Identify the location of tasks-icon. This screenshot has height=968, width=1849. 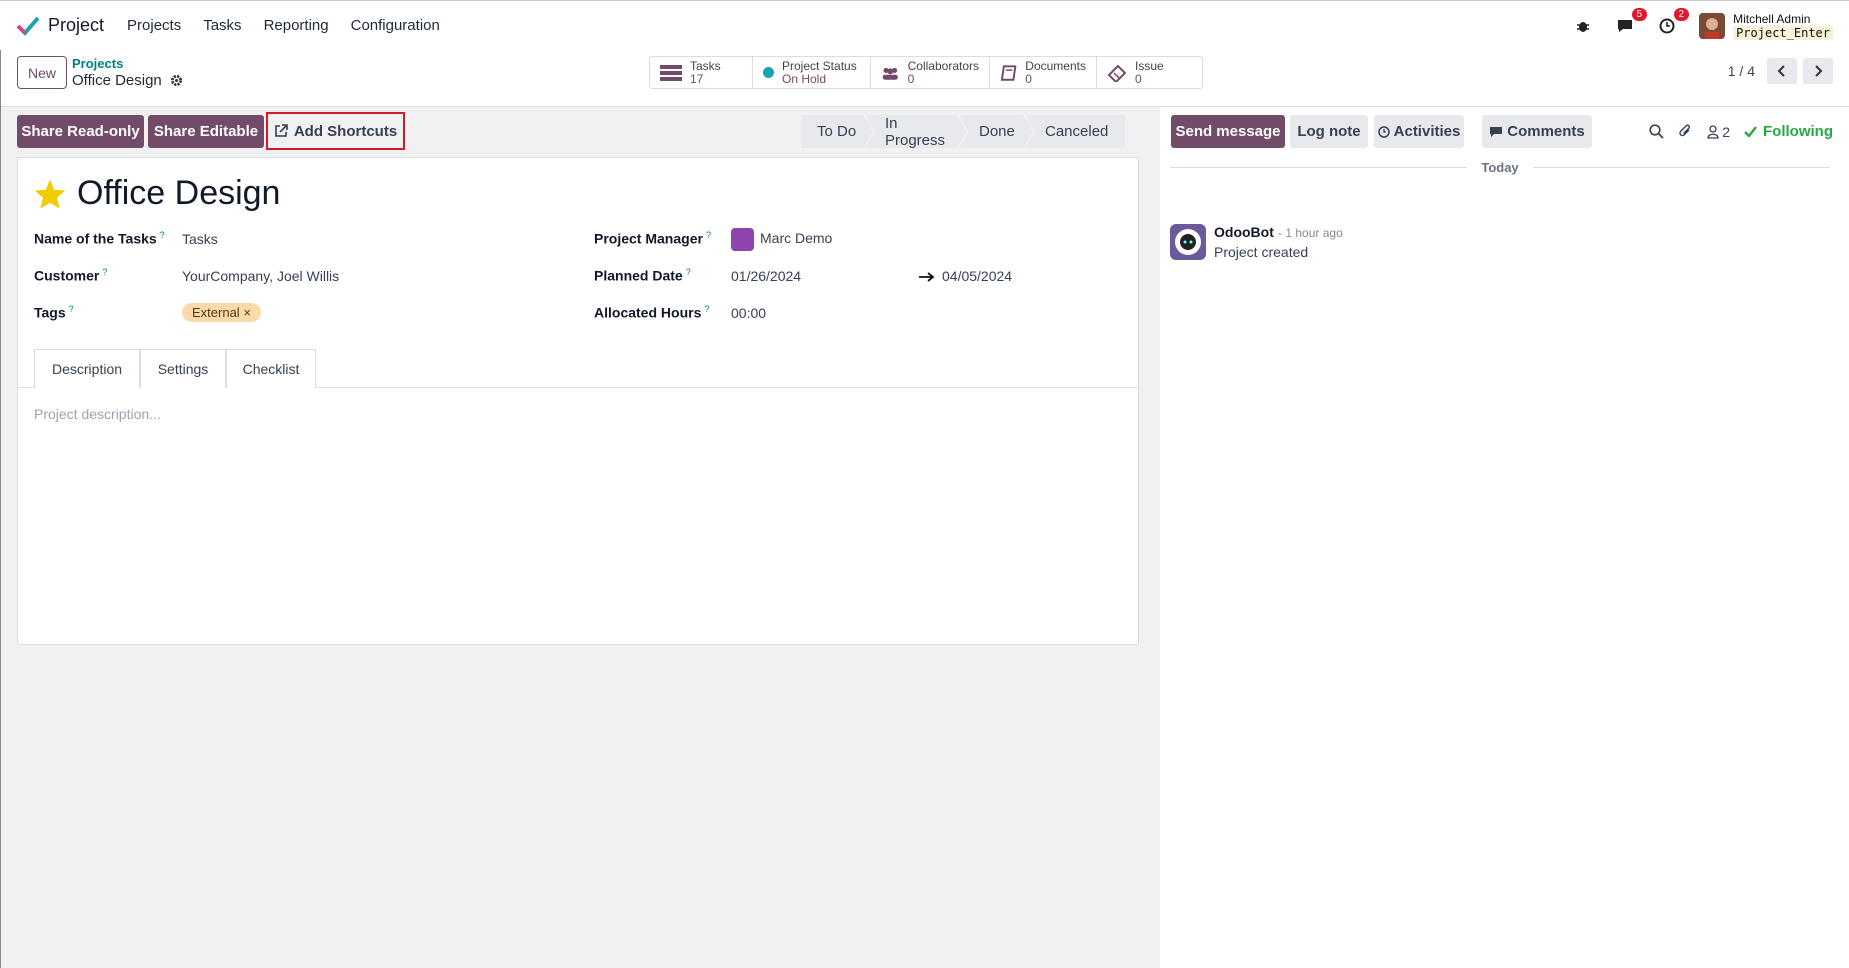
(671, 72).